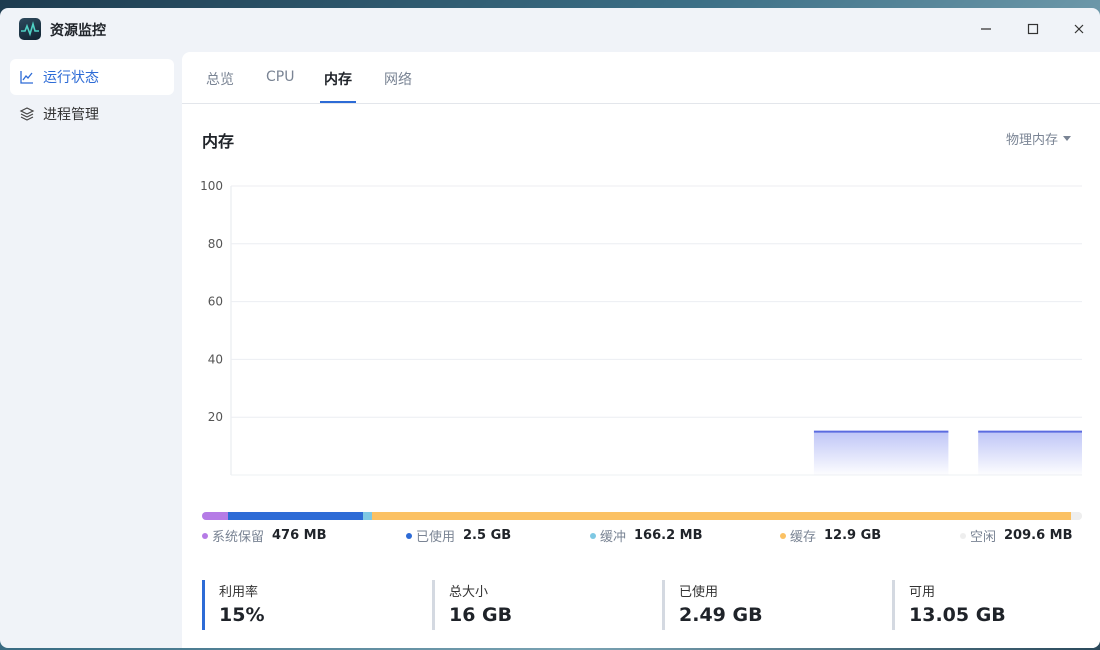 The image size is (1100, 650). What do you see at coordinates (215, 302) in the screenshot?
I see `y-tick-label: 60` at bounding box center [215, 302].